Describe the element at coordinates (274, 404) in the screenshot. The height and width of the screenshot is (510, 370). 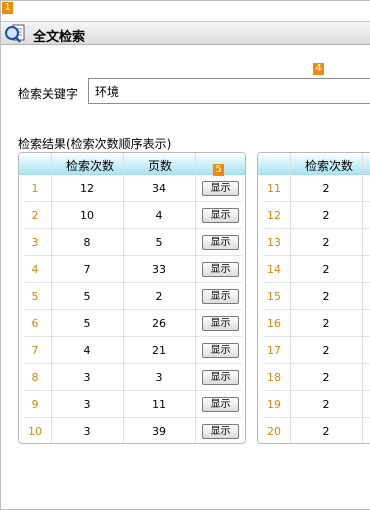
I see `row-number: 19` at that location.